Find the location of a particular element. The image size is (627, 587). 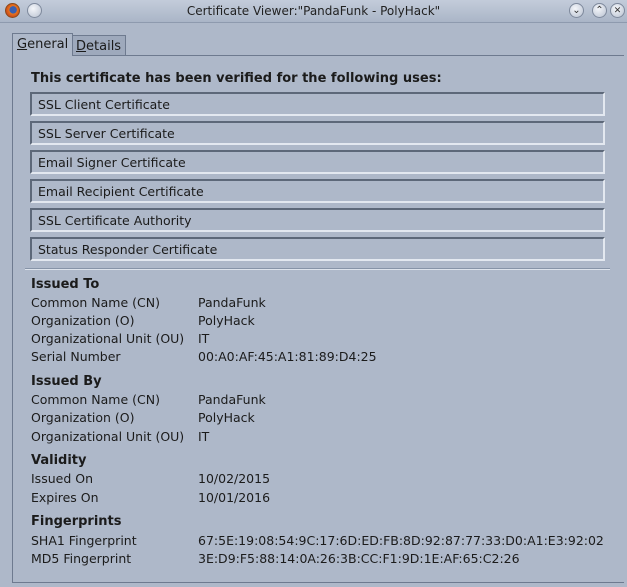

minimize-button: ⌄ is located at coordinates (576, 10).